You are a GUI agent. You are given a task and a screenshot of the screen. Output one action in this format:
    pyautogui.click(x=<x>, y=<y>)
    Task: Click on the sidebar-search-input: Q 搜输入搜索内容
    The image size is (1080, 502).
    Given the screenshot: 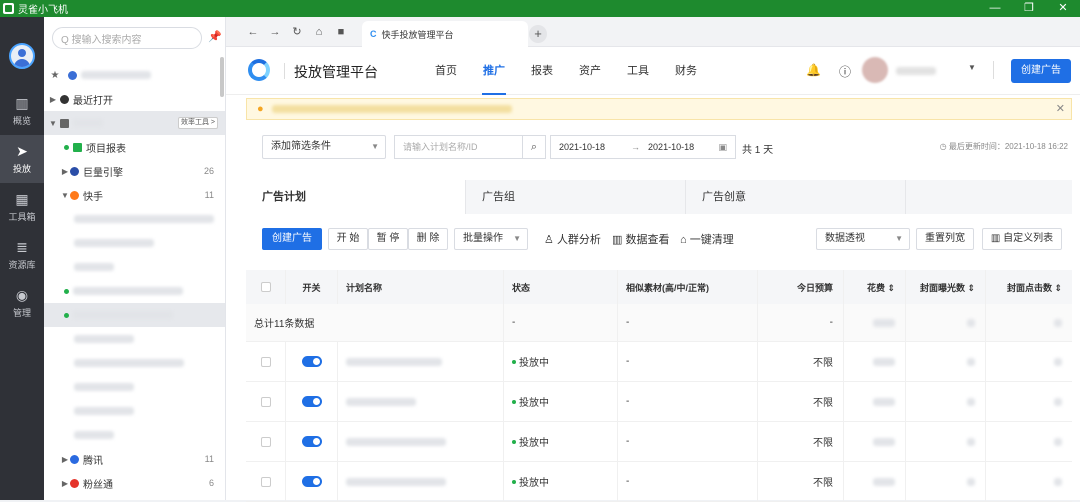 What is the action you would take?
    pyautogui.click(x=127, y=38)
    